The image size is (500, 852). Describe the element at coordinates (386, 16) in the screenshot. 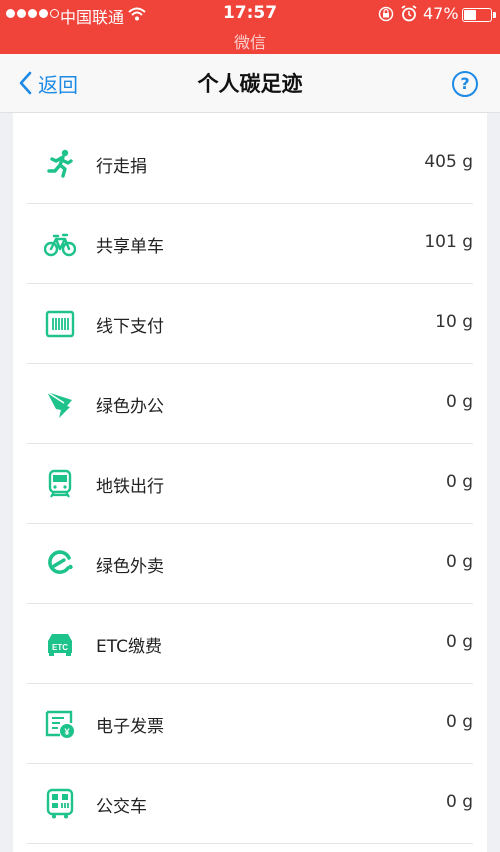

I see `orientation-lock-icon` at that location.